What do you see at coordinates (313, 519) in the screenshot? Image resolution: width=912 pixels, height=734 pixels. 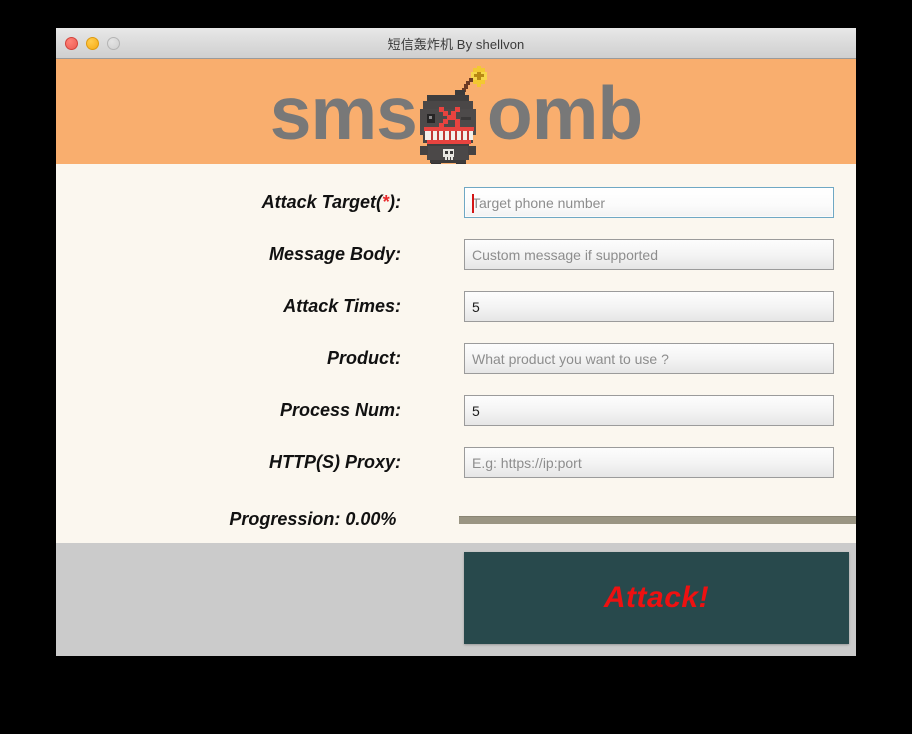 I see `label-progression: Progression: 0.00%` at bounding box center [313, 519].